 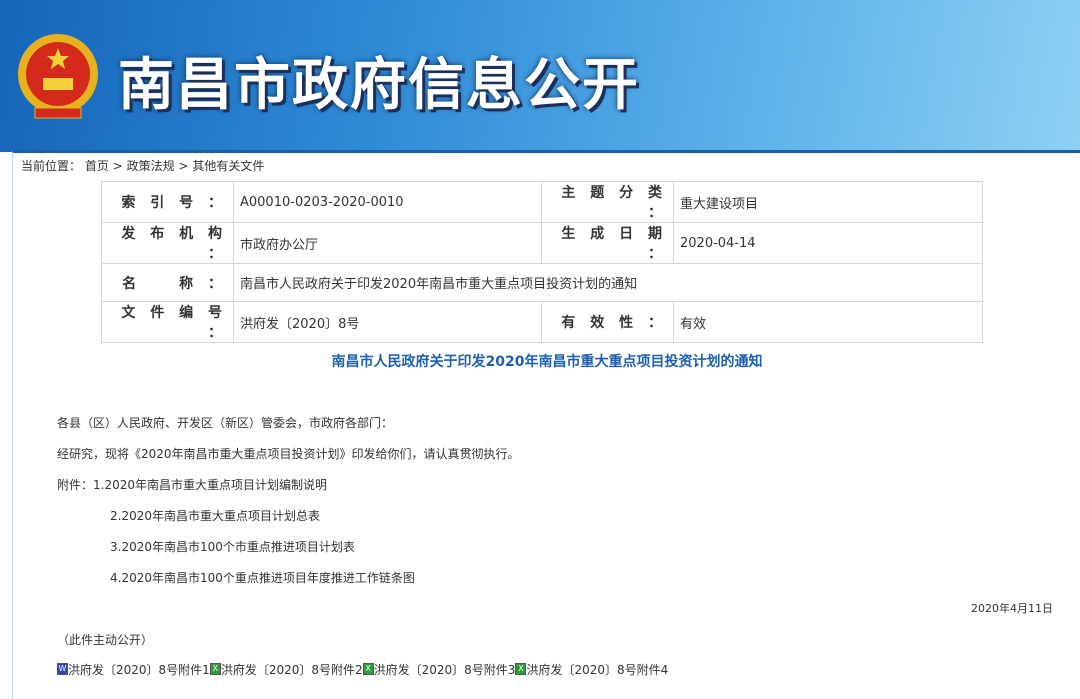 I want to click on document-date: 2020年4月11日, so click(x=1012, y=608).